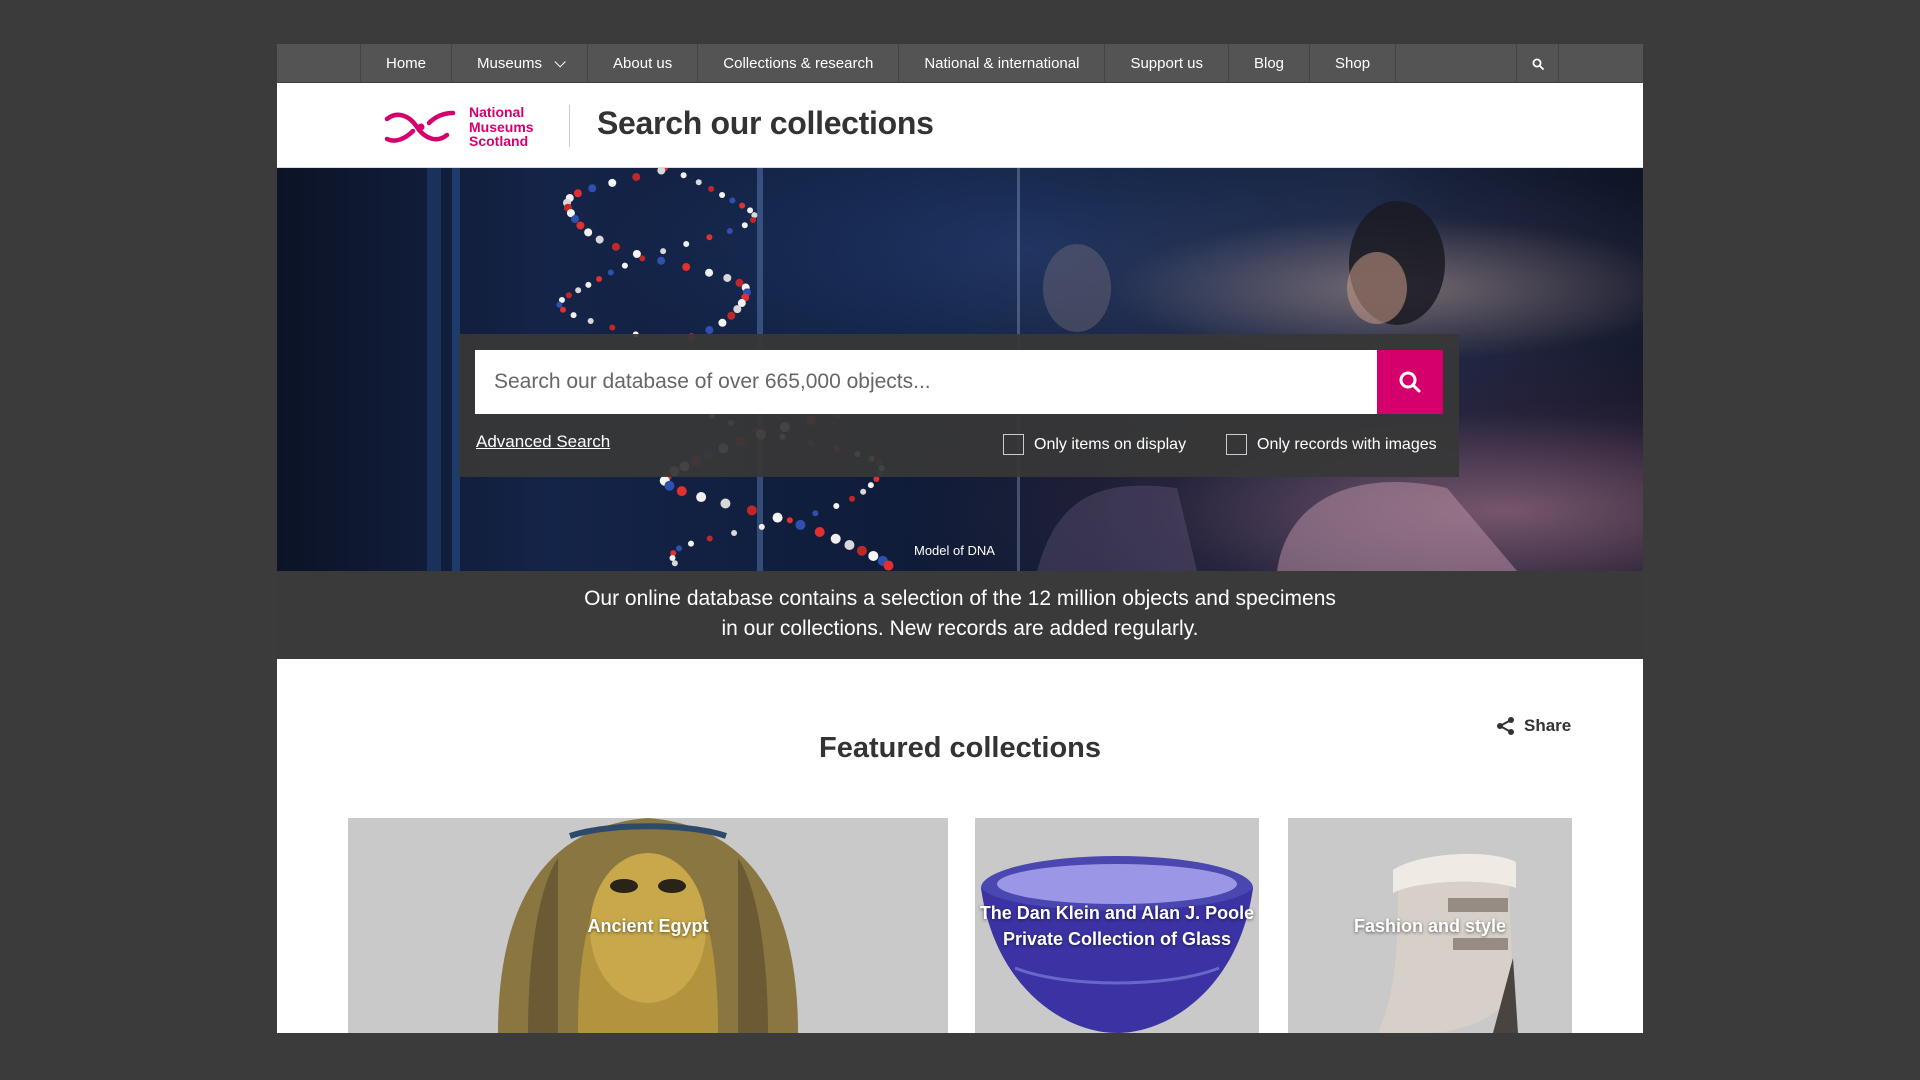 Image resolution: width=1920 pixels, height=1080 pixels. What do you see at coordinates (1410, 382) in the screenshot?
I see `search-submit-button` at bounding box center [1410, 382].